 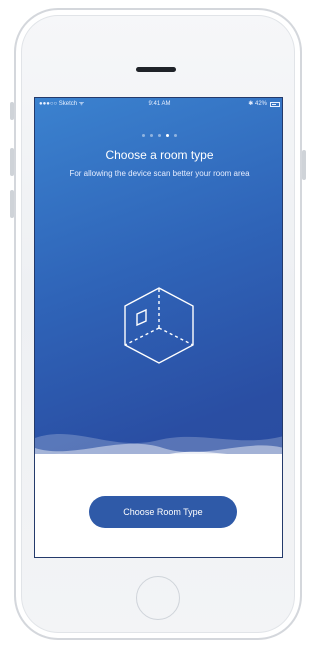 I want to click on battery-icon, so click(x=275, y=104).